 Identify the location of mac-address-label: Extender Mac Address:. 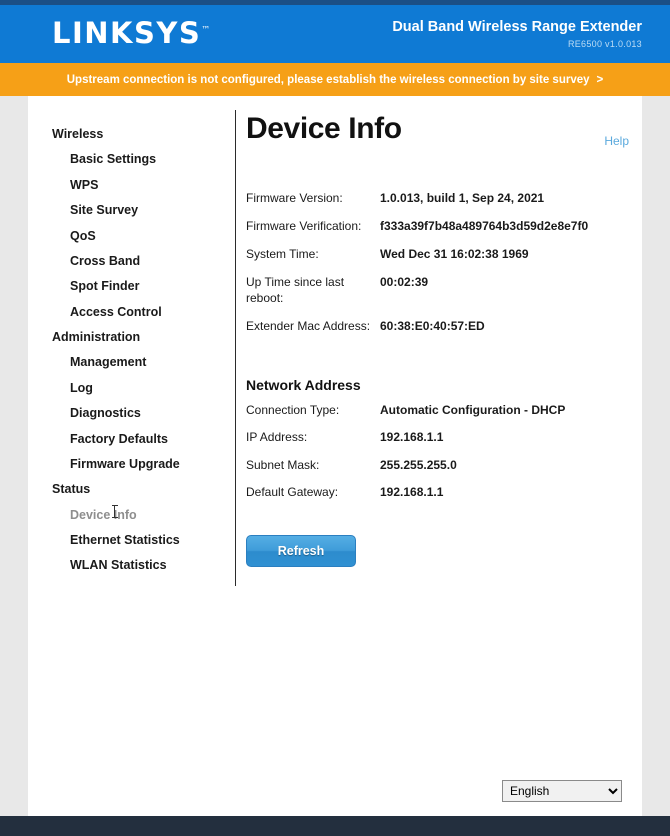
(308, 326).